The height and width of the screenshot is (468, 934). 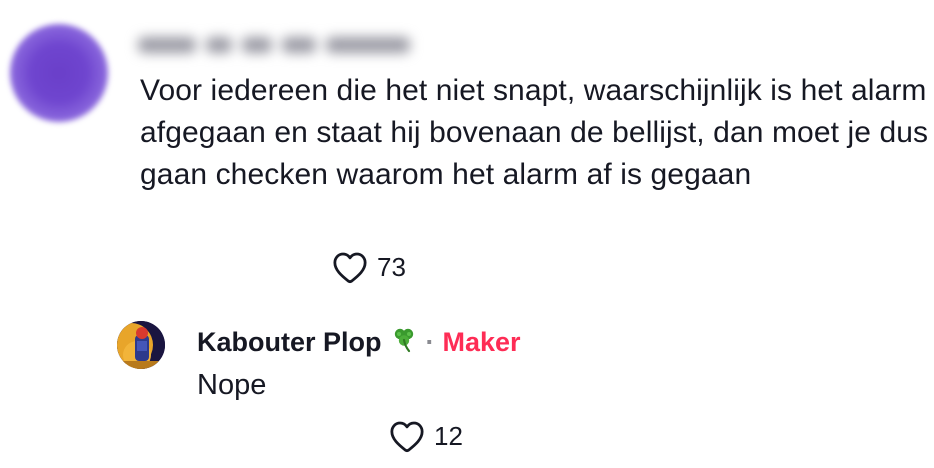 What do you see at coordinates (404, 342) in the screenshot?
I see `shamrock-emoji-icon` at bounding box center [404, 342].